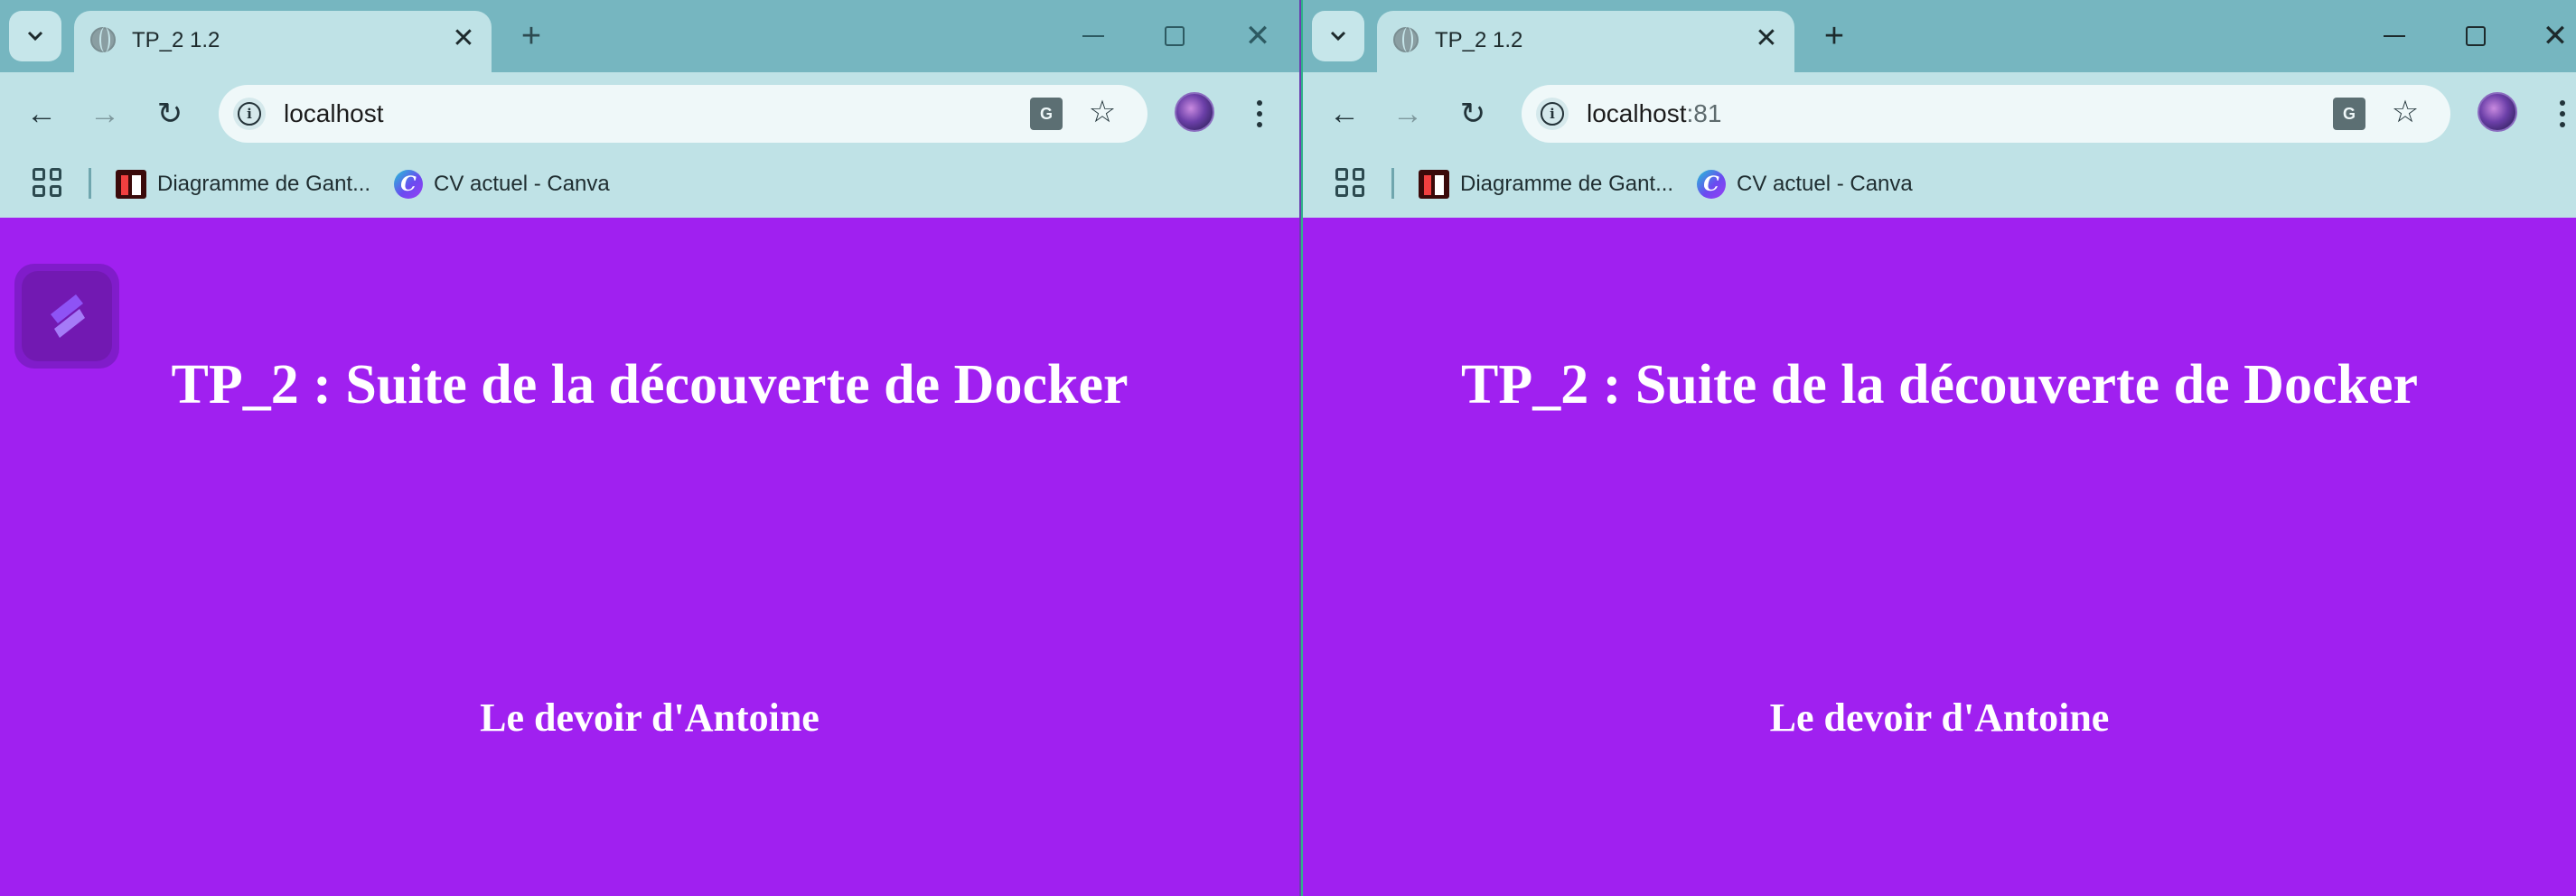 Image resolution: width=2576 pixels, height=896 pixels. I want to click on browser-chrome: TP_2 1.2 ✕ + ✕ ← → ↻ i localhost:81 G ☆, so click(1939, 109).